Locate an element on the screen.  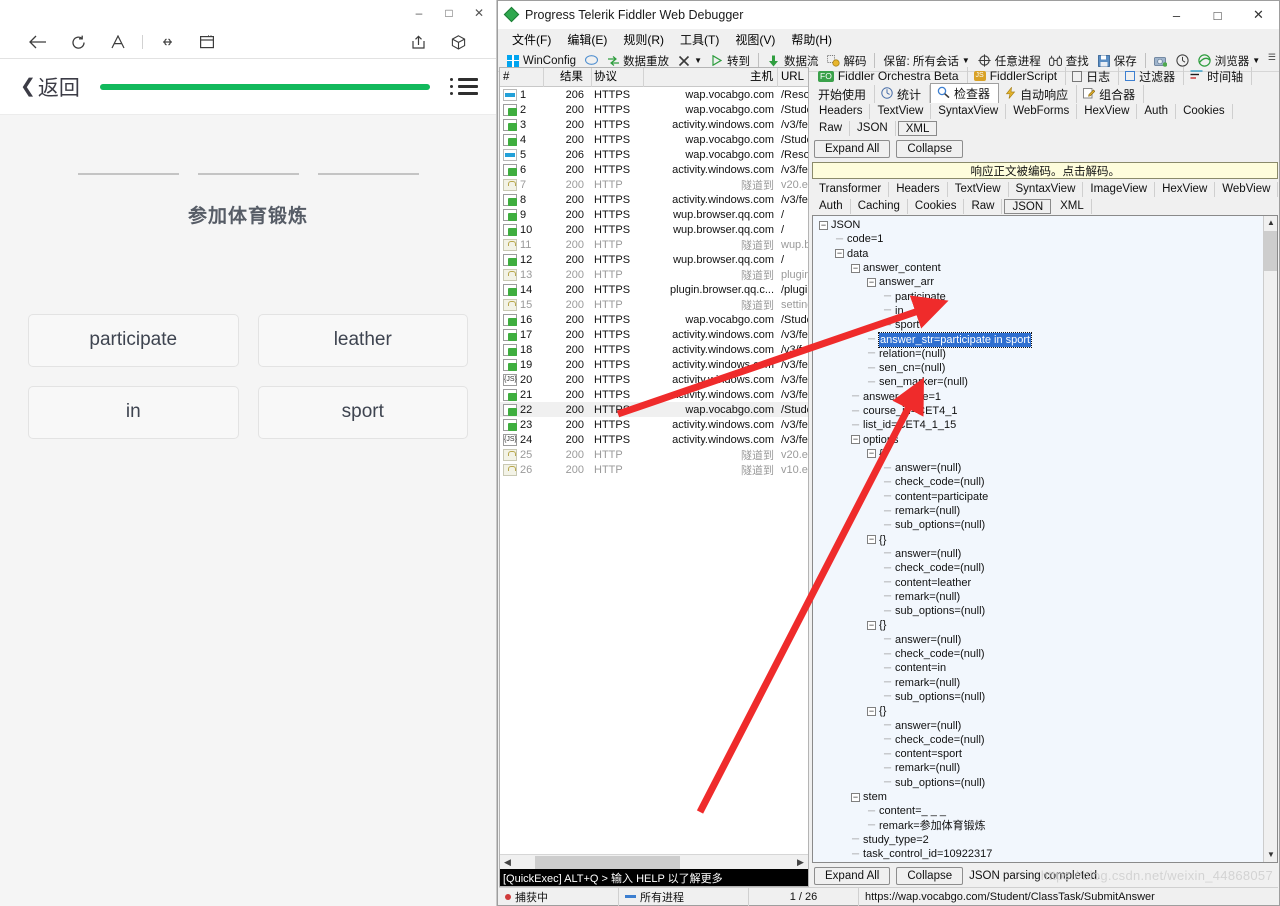
back-arrow-icon is located at coordinates (38, 42).